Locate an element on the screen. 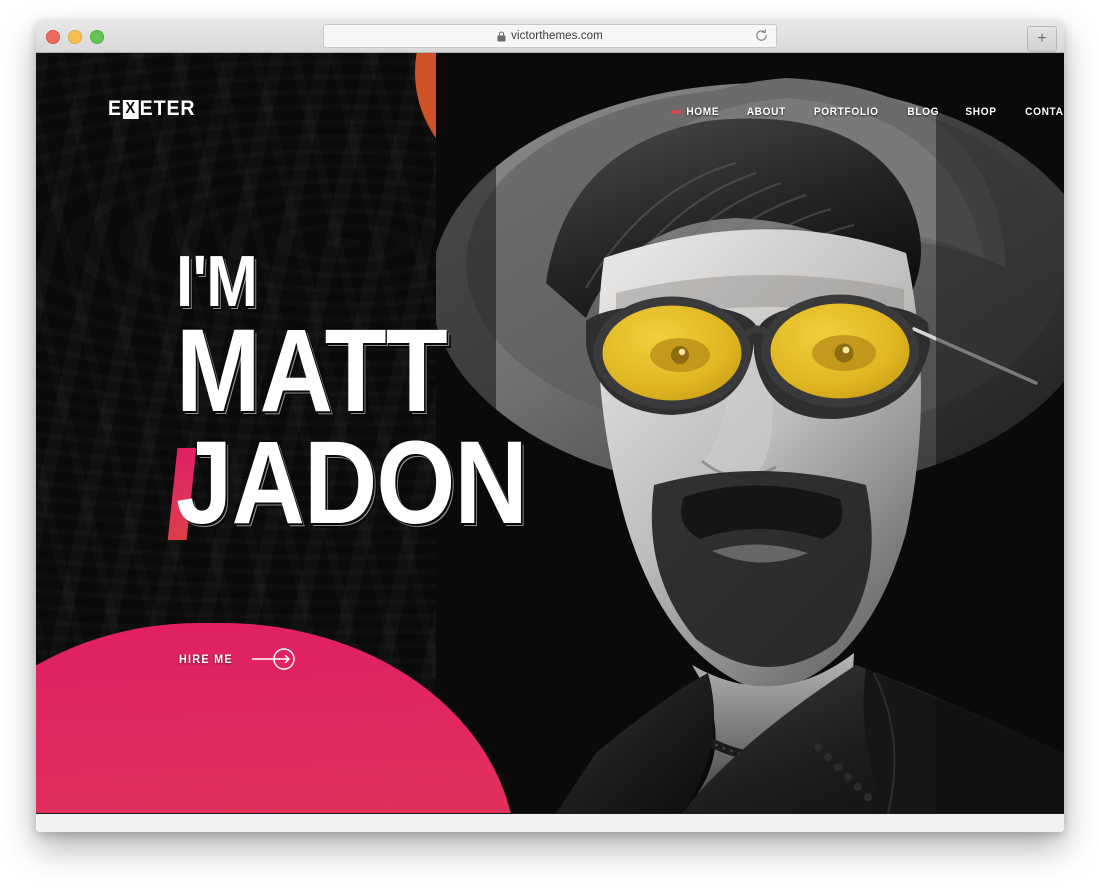 Image resolution: width=1100 pixels, height=891 pixels. nav-item-contact-us: CONTACT US is located at coordinates (1039, 112).